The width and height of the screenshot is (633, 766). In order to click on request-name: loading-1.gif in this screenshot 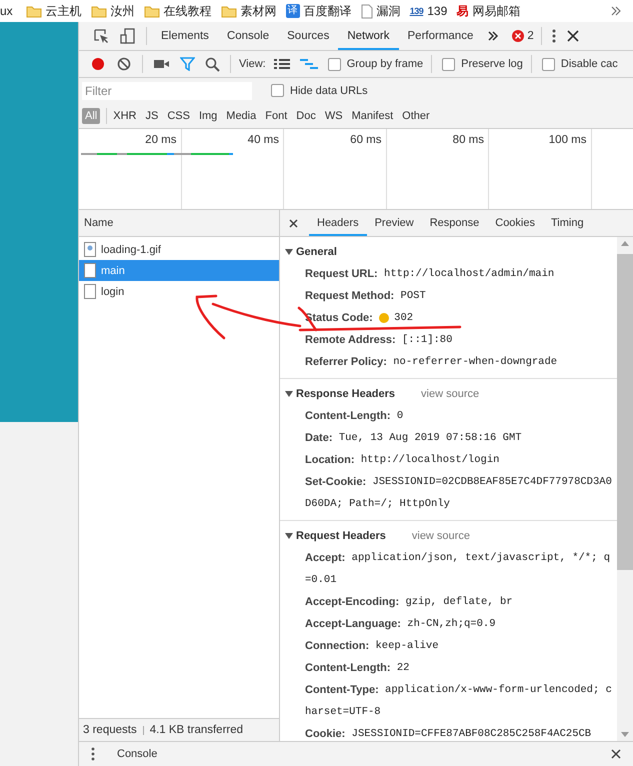, I will do `click(131, 250)`.